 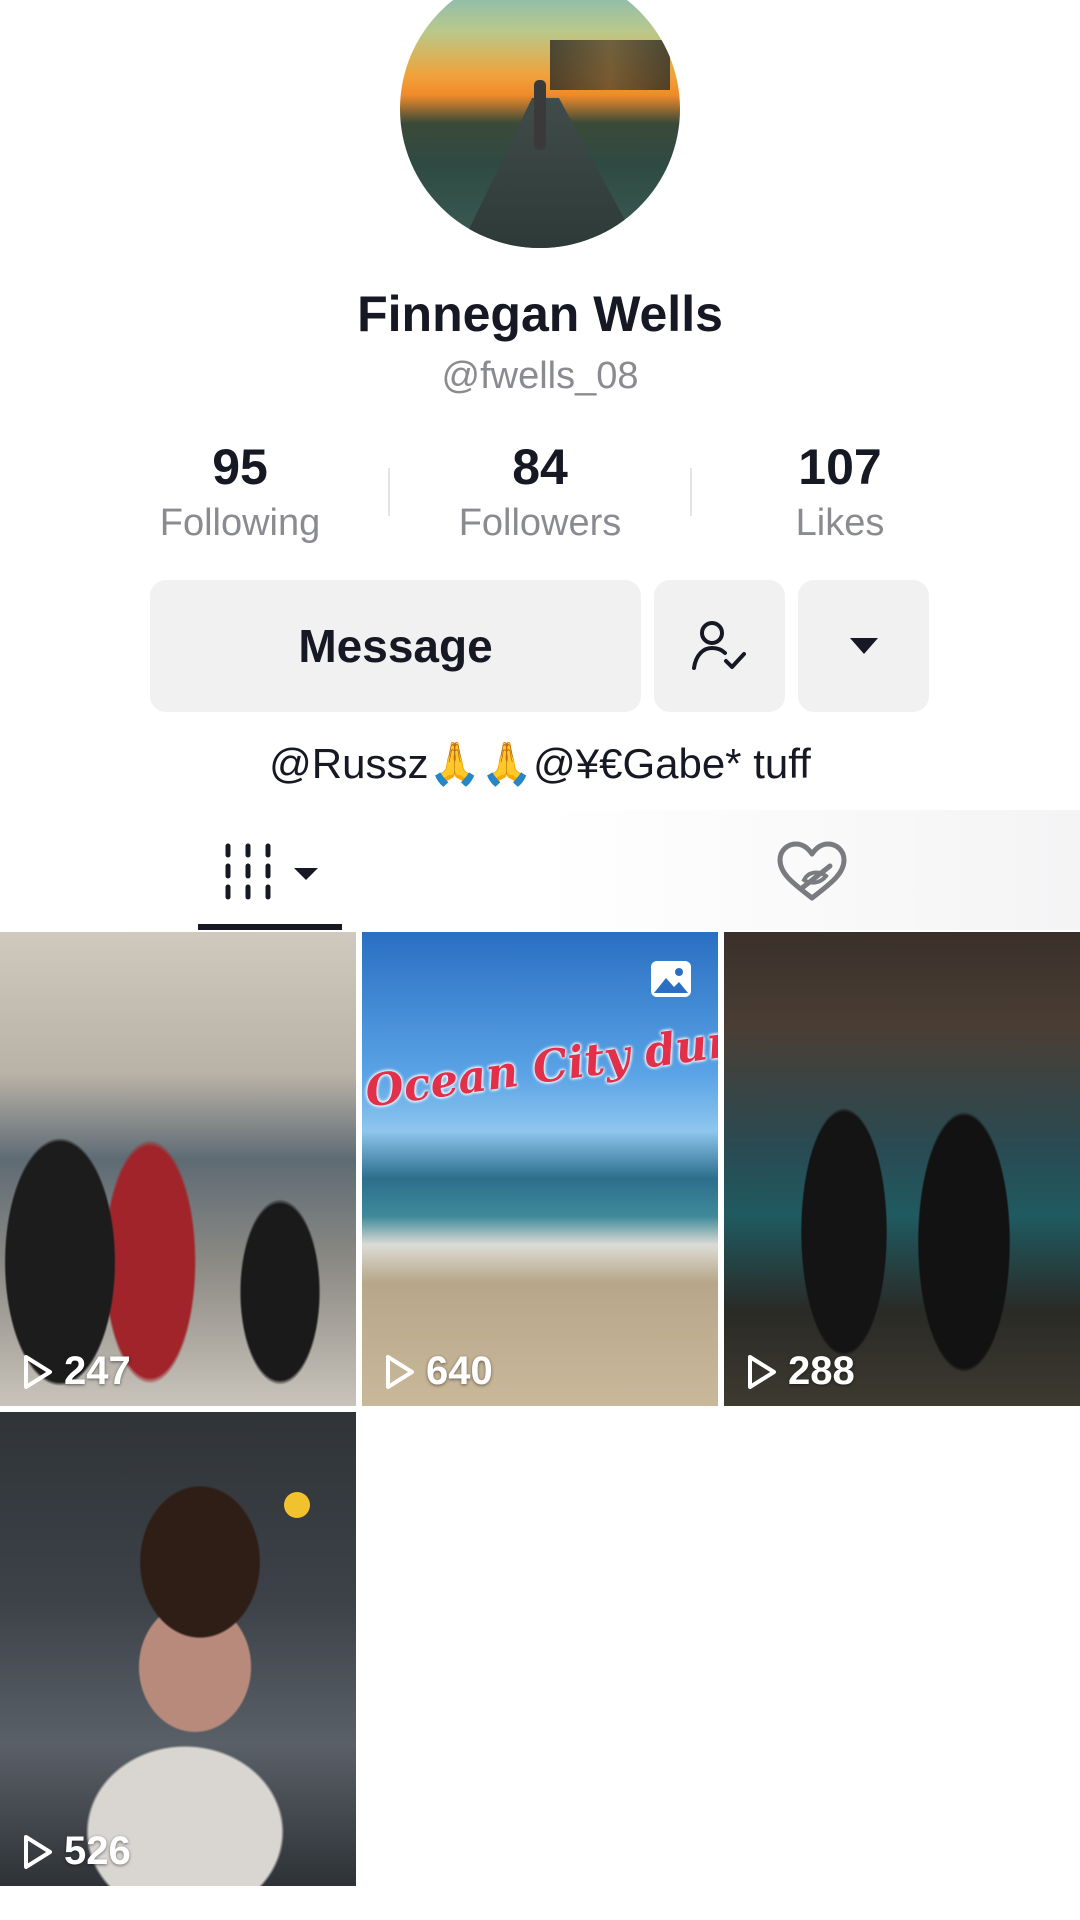 I want to click on avatar-houses, so click(x=610, y=65).